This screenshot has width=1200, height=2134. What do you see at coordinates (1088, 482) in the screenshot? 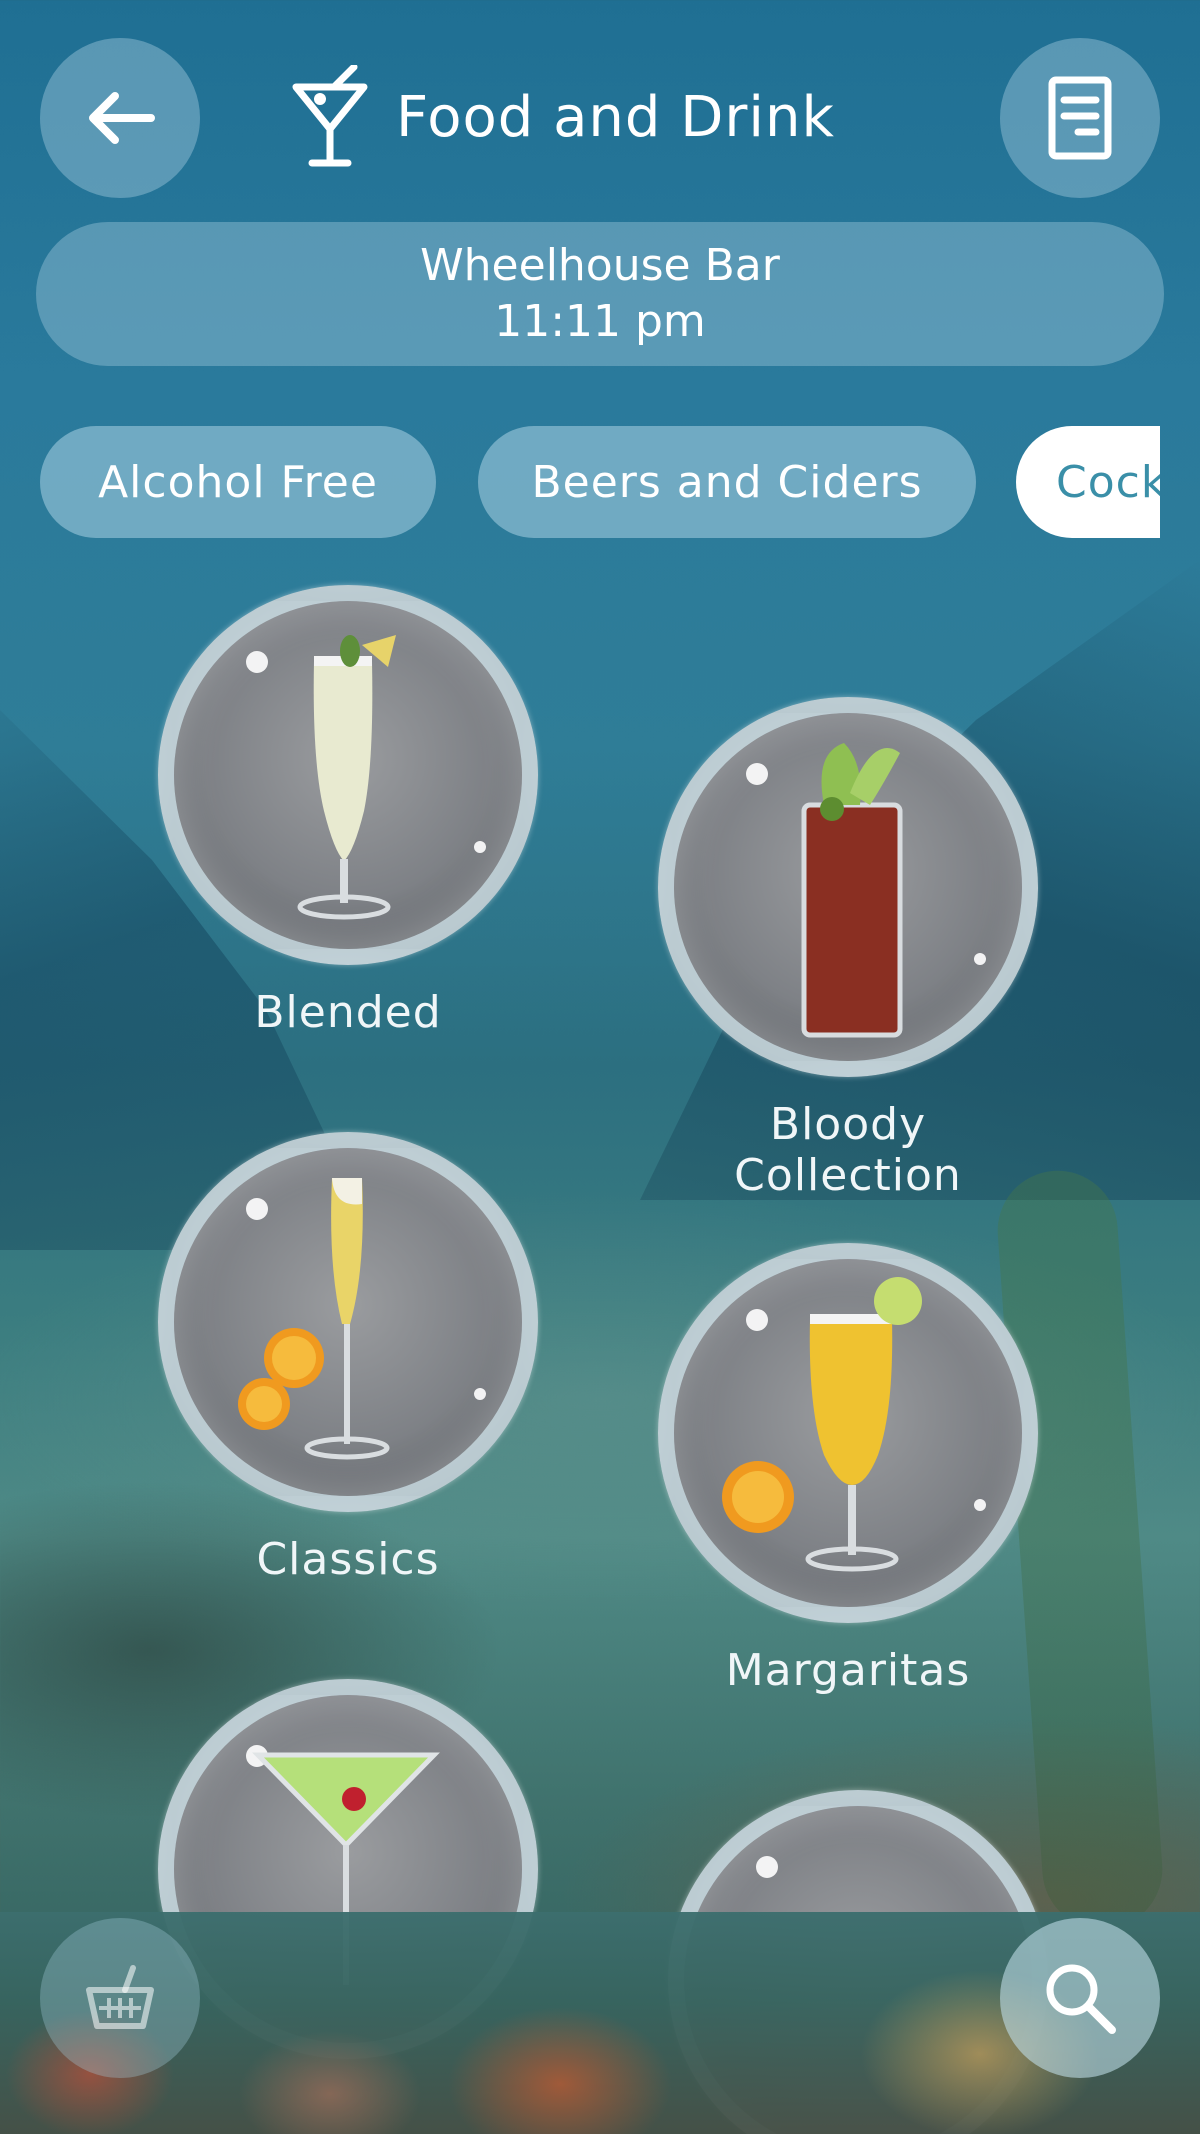
I see `tab-cocktails: Cocktails` at bounding box center [1088, 482].